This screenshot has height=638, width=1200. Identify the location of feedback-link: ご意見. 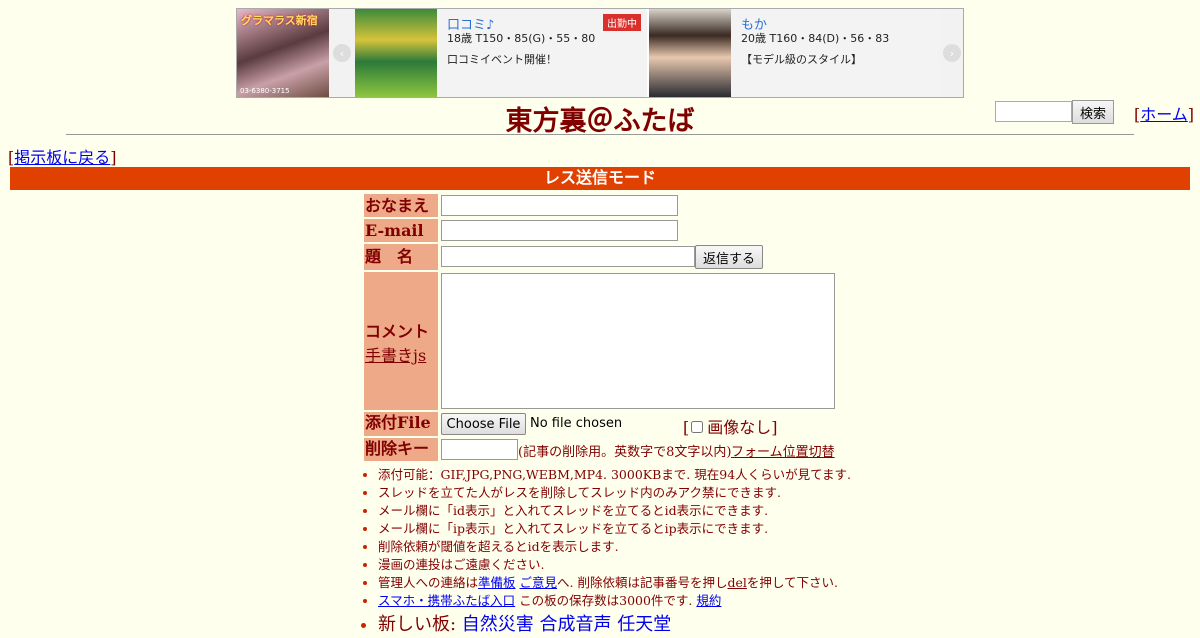
(539, 582).